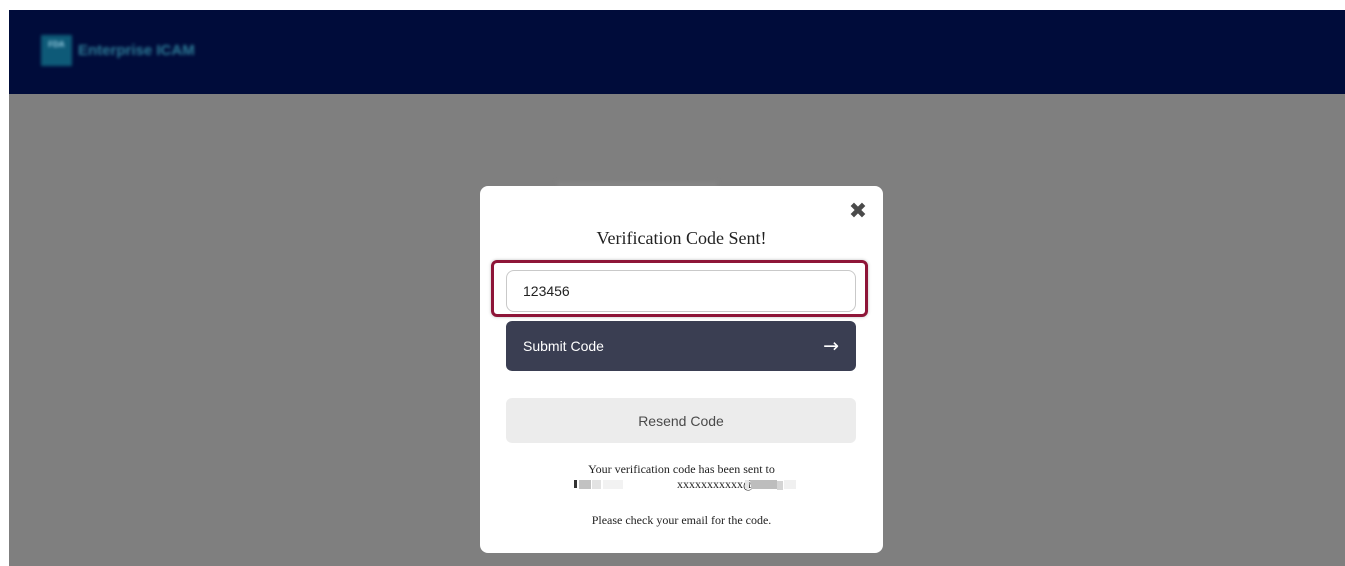 The height and width of the screenshot is (566, 1345). Describe the element at coordinates (677, 52) in the screenshot. I see `top-header: FDA Enterprise ICAM` at that location.